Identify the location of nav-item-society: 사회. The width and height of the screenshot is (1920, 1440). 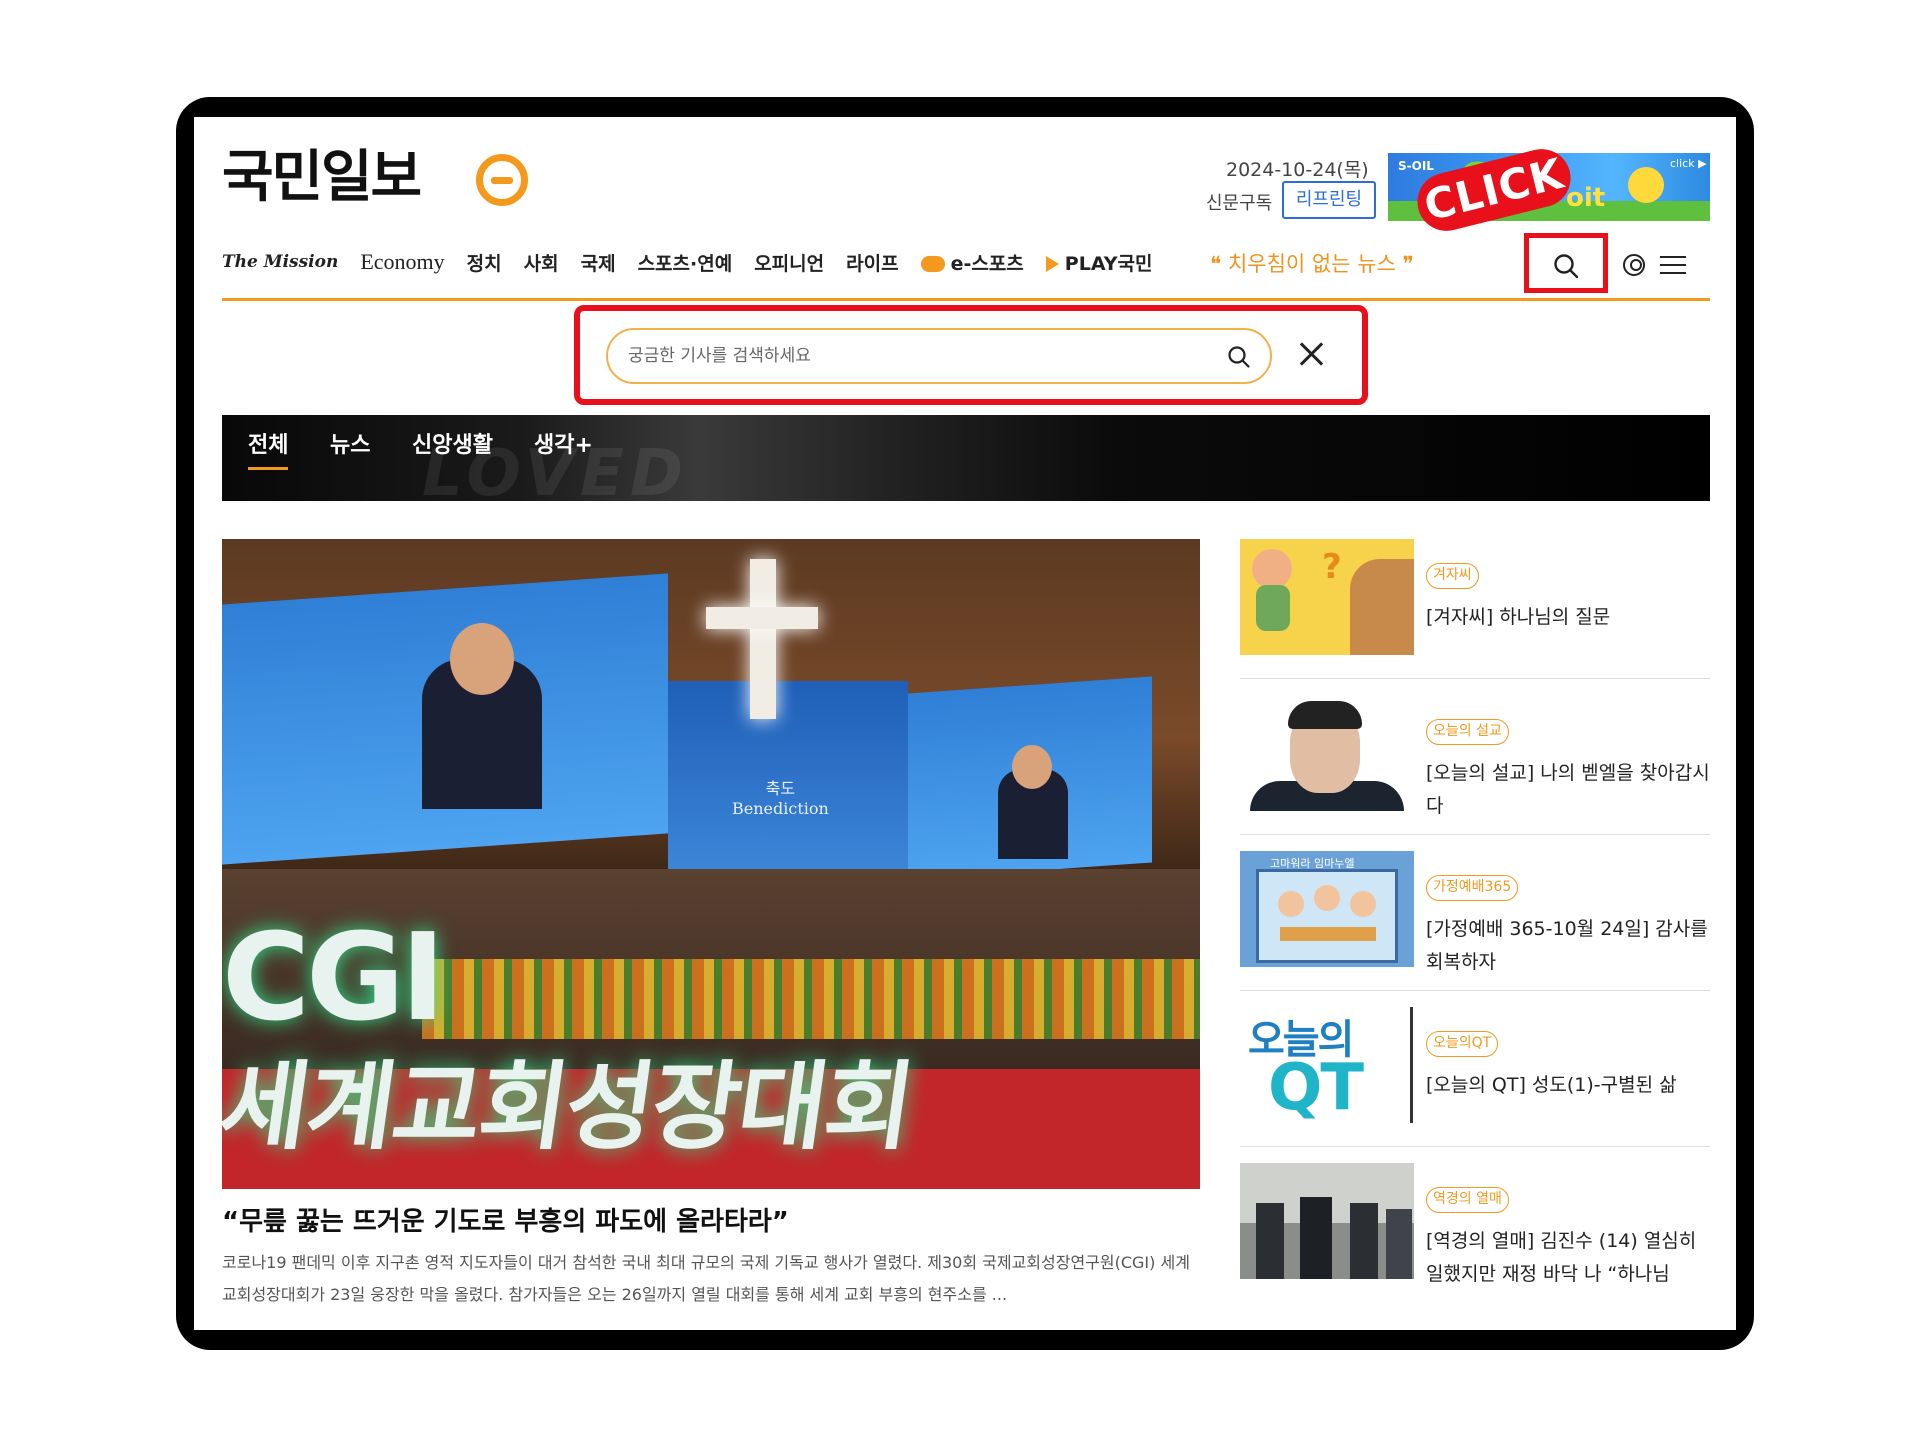
(541, 262).